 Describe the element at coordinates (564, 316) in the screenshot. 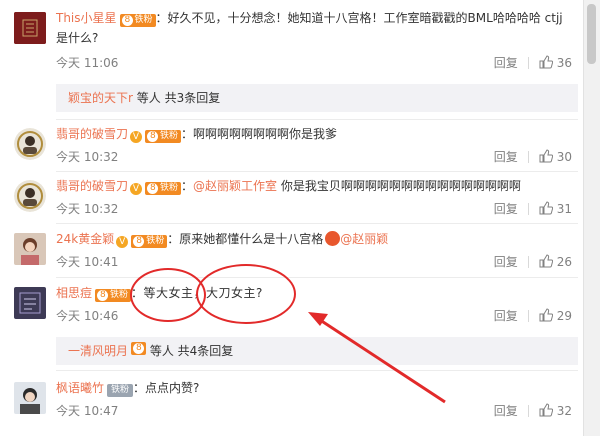

I see `like-count: 29` at that location.